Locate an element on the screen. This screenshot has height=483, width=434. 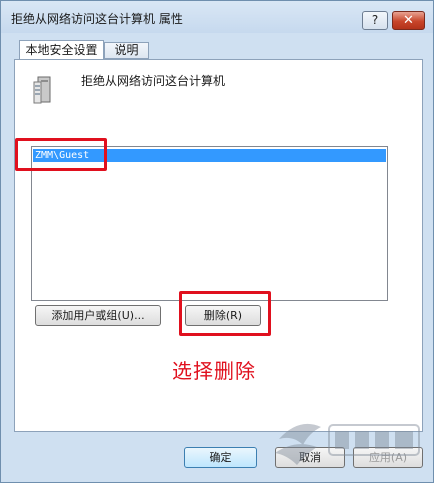
policy-name: 拒绝从网络访问这台计算机 is located at coordinates (153, 81).